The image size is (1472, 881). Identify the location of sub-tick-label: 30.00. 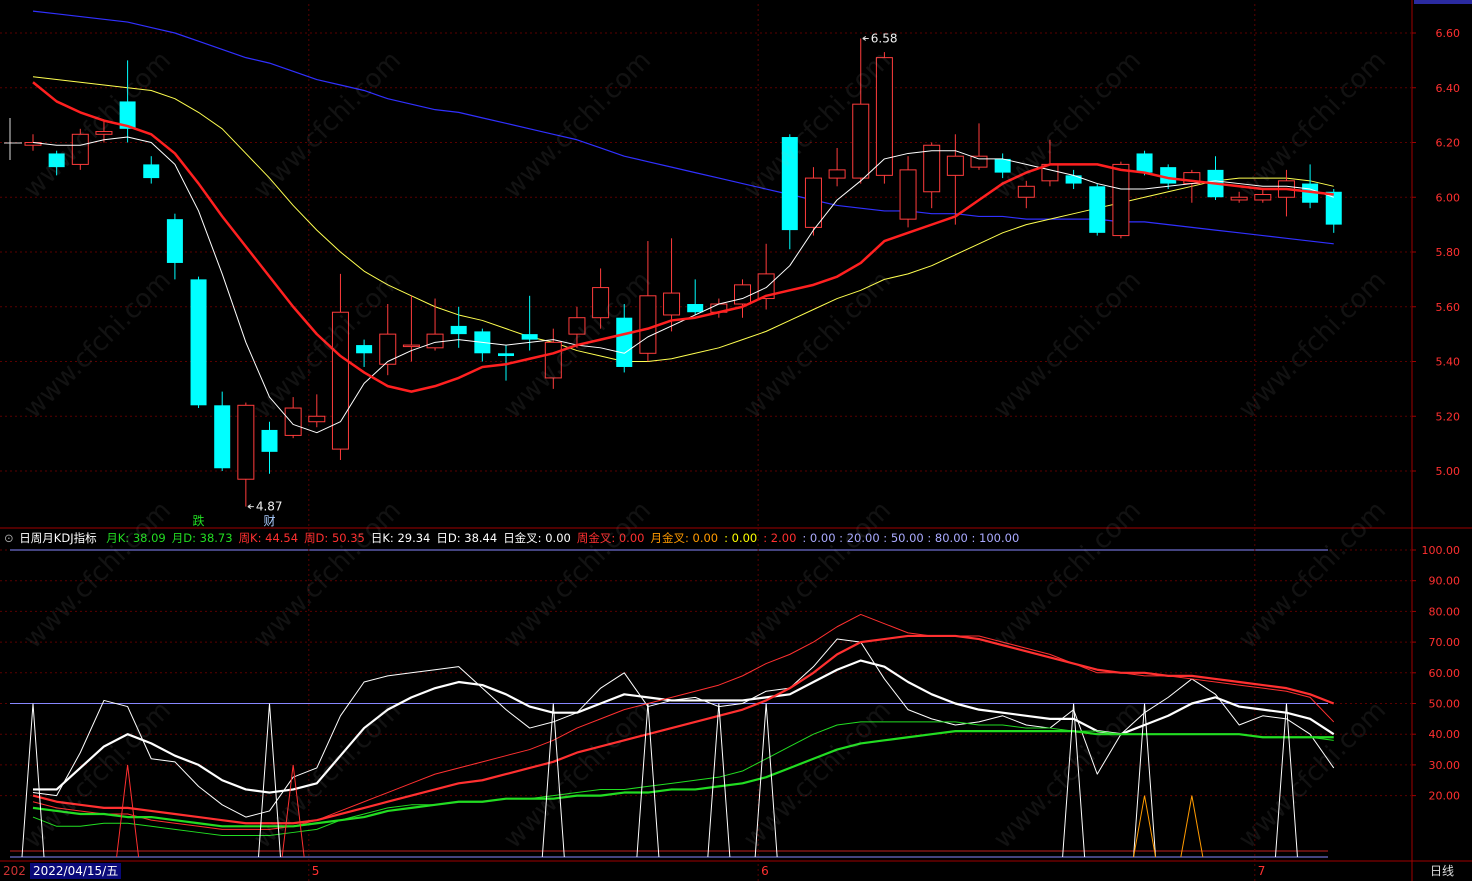
(1445, 765).